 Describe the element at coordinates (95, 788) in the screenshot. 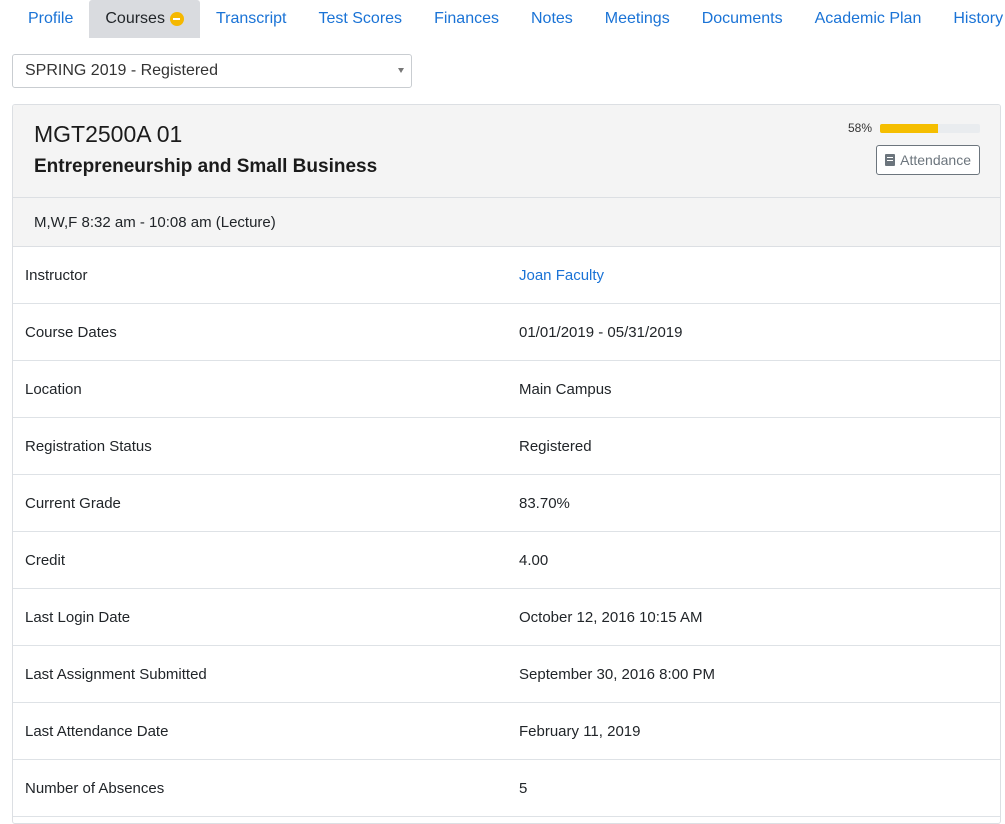

I see `detail-label: Number of Absences` at that location.